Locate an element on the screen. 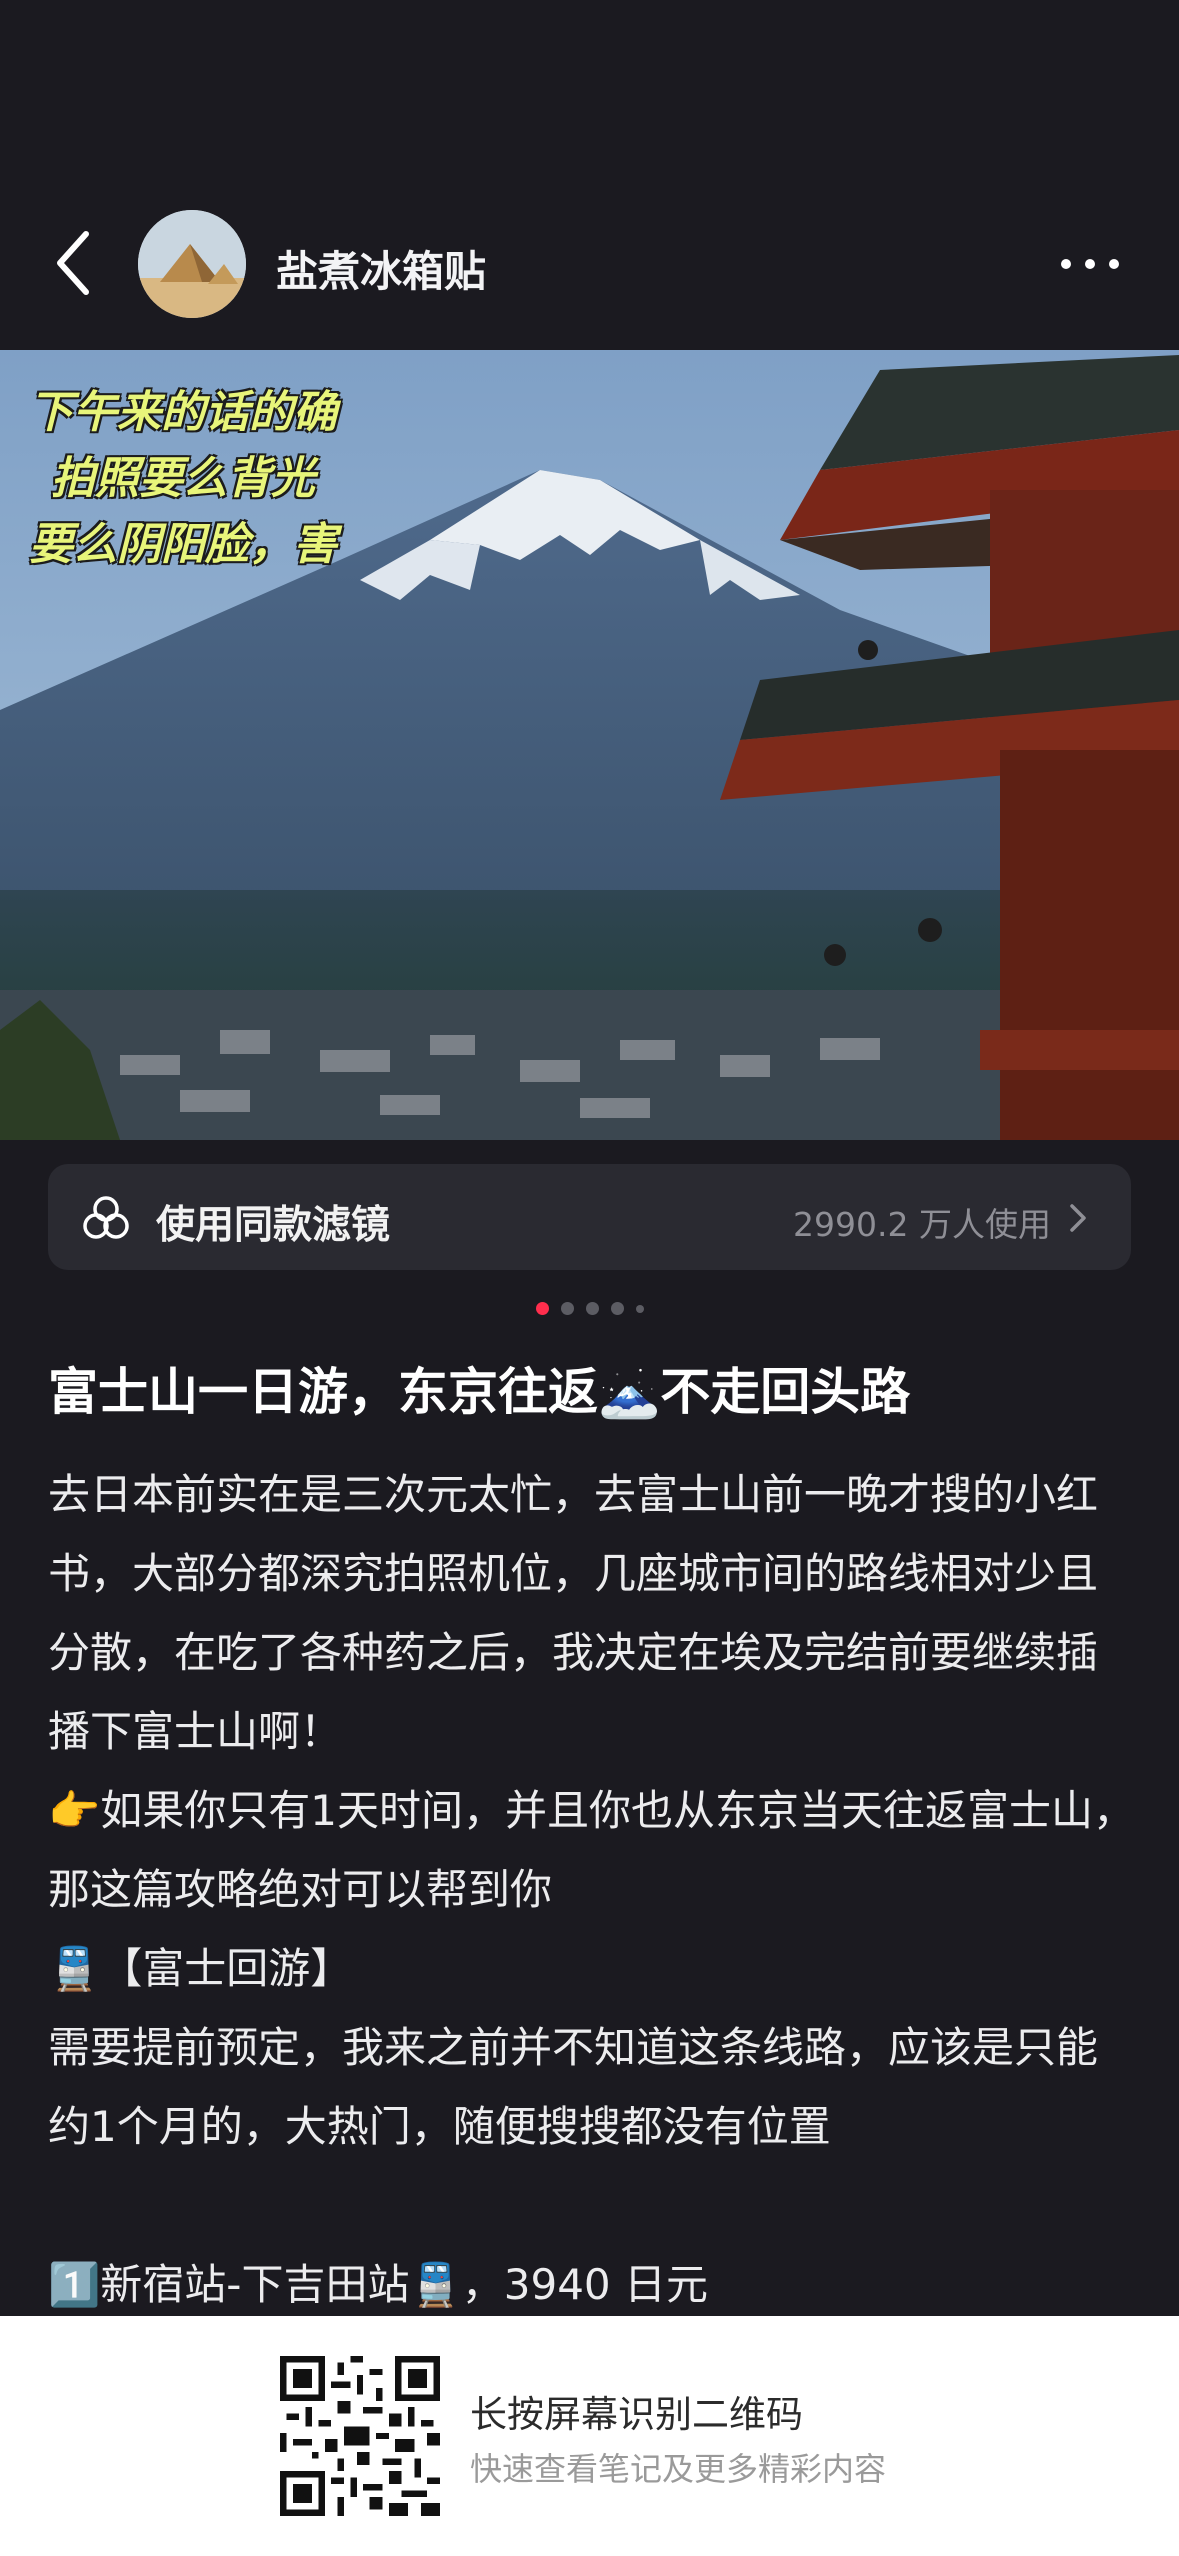 This screenshot has width=1179, height=2556. username: 盐煮冰箱贴 is located at coordinates (381, 268).